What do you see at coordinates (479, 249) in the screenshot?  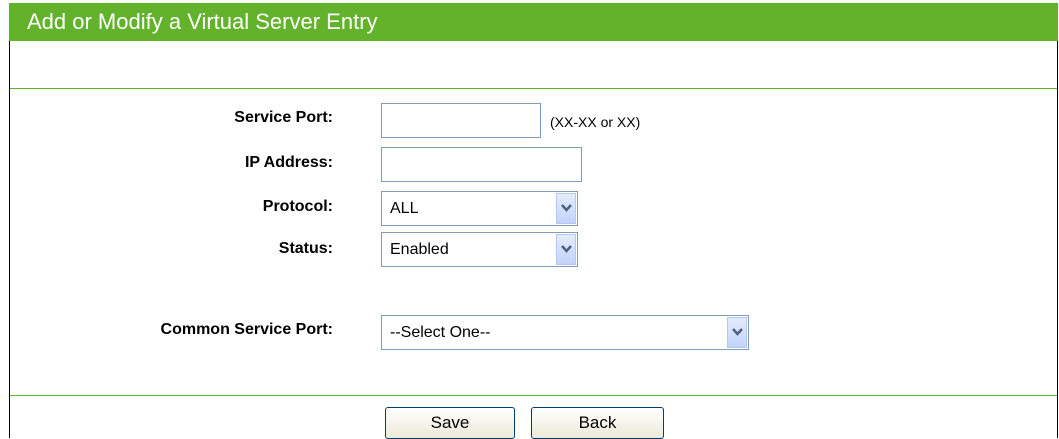 I see `status-select: Enabled` at bounding box center [479, 249].